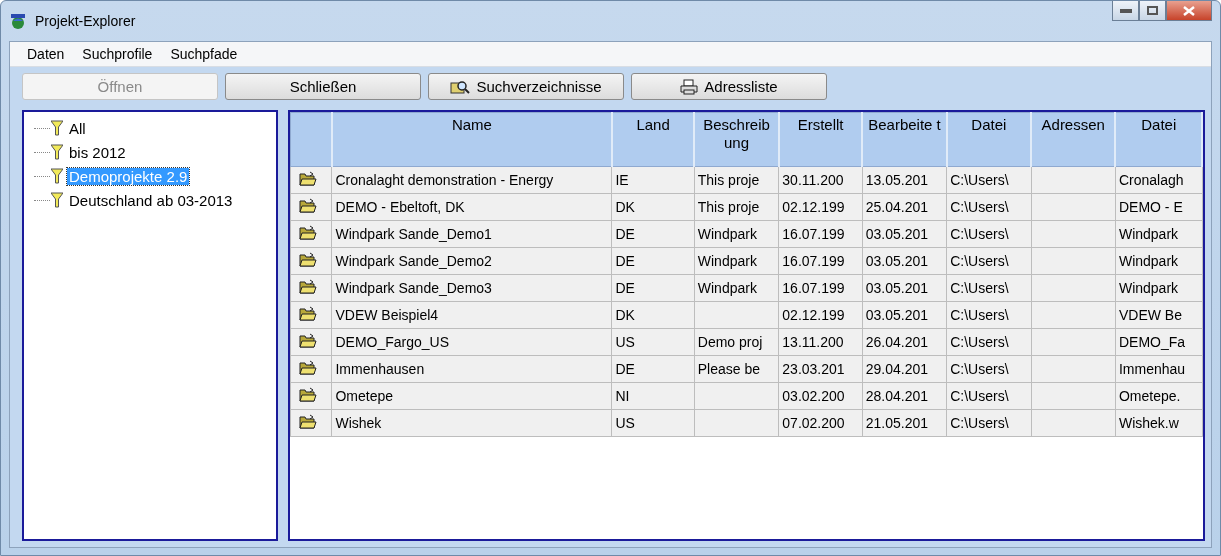  I want to click on column-header: Land, so click(653, 139).